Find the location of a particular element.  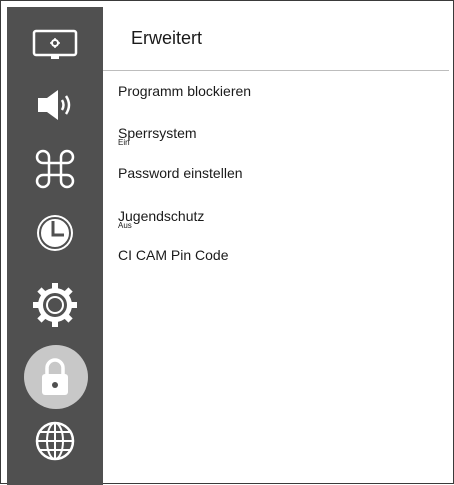

menu-item-ci-cam-pin-code: CI CAM Pin Code is located at coordinates (173, 255).